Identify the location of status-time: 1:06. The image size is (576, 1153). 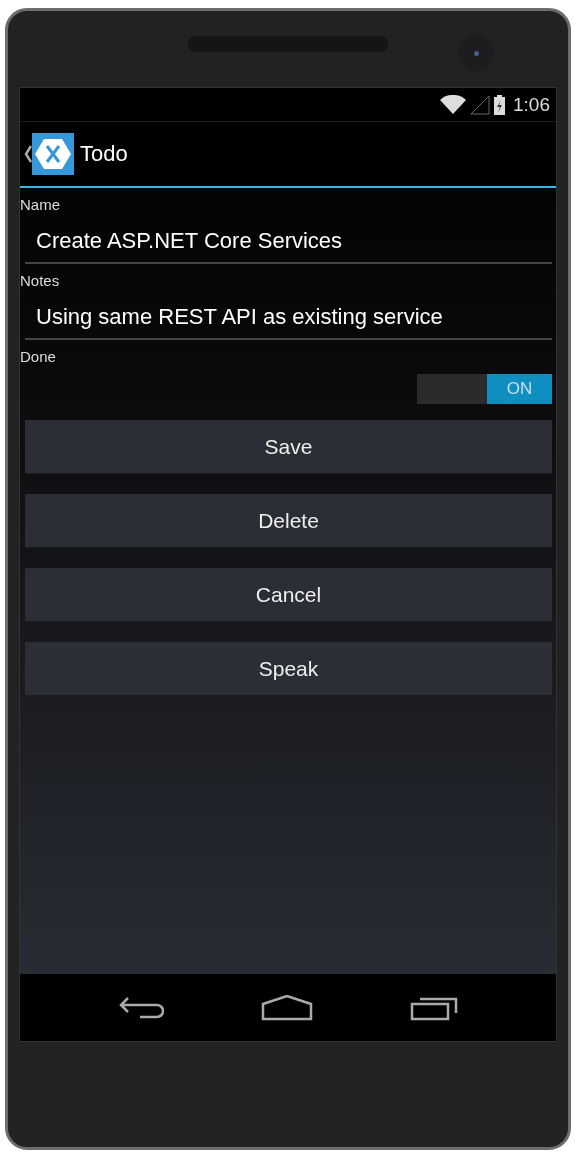
(531, 104).